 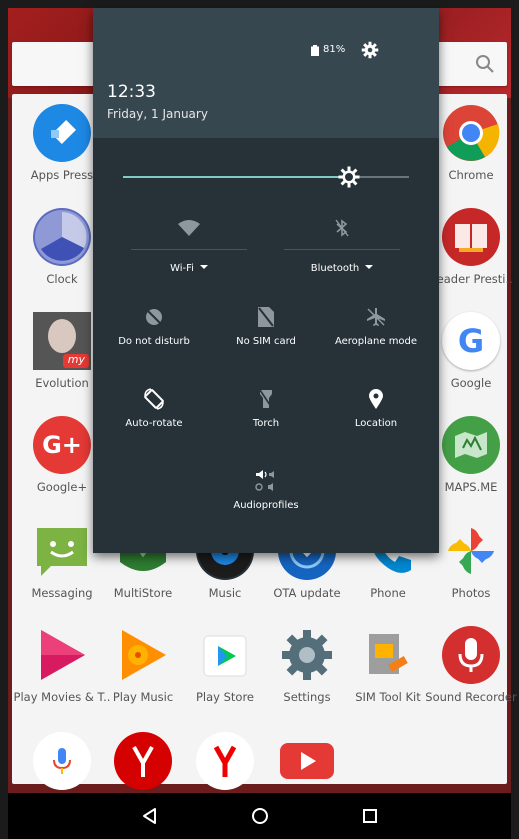 I want to click on tile-label: Do not disturb, so click(x=154, y=341).